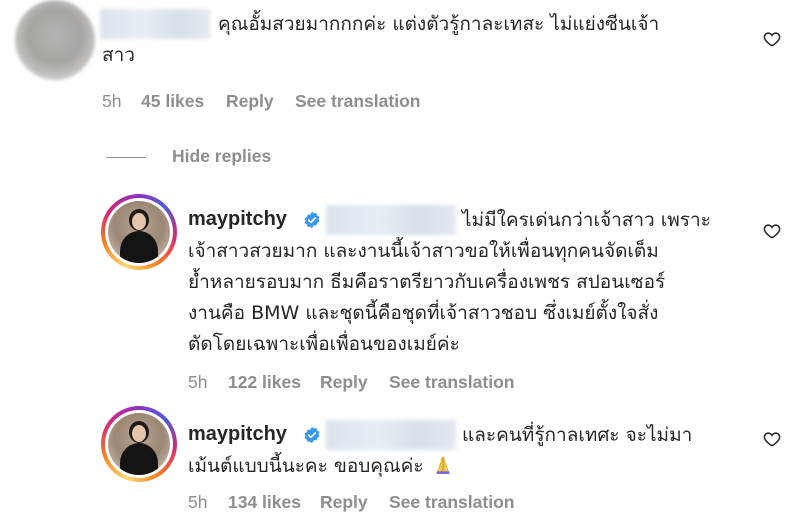 The height and width of the screenshot is (530, 800). What do you see at coordinates (112, 101) in the screenshot?
I see `comment-timestamp: 5h` at bounding box center [112, 101].